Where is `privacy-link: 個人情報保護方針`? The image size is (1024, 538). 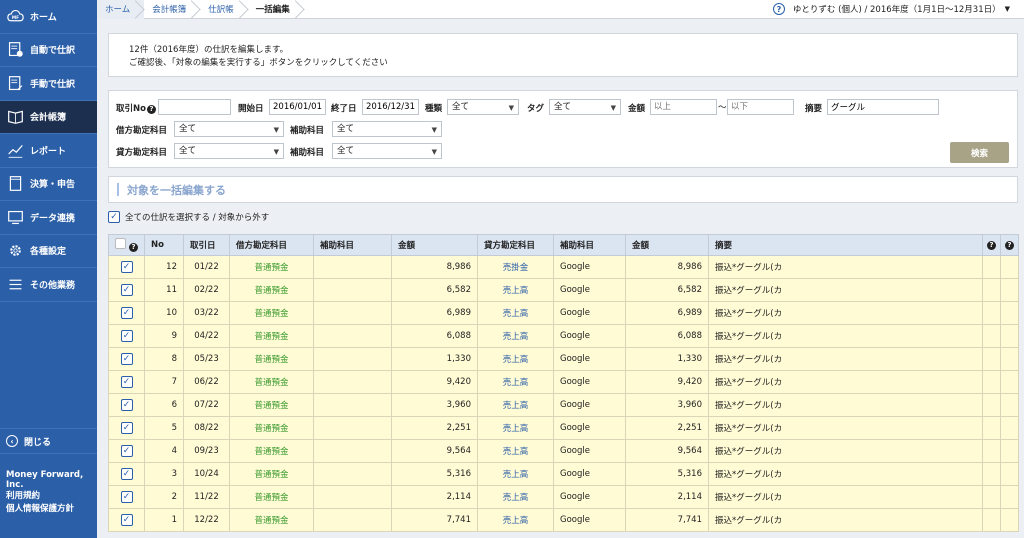 privacy-link: 個人情報保護方針 is located at coordinates (40, 509).